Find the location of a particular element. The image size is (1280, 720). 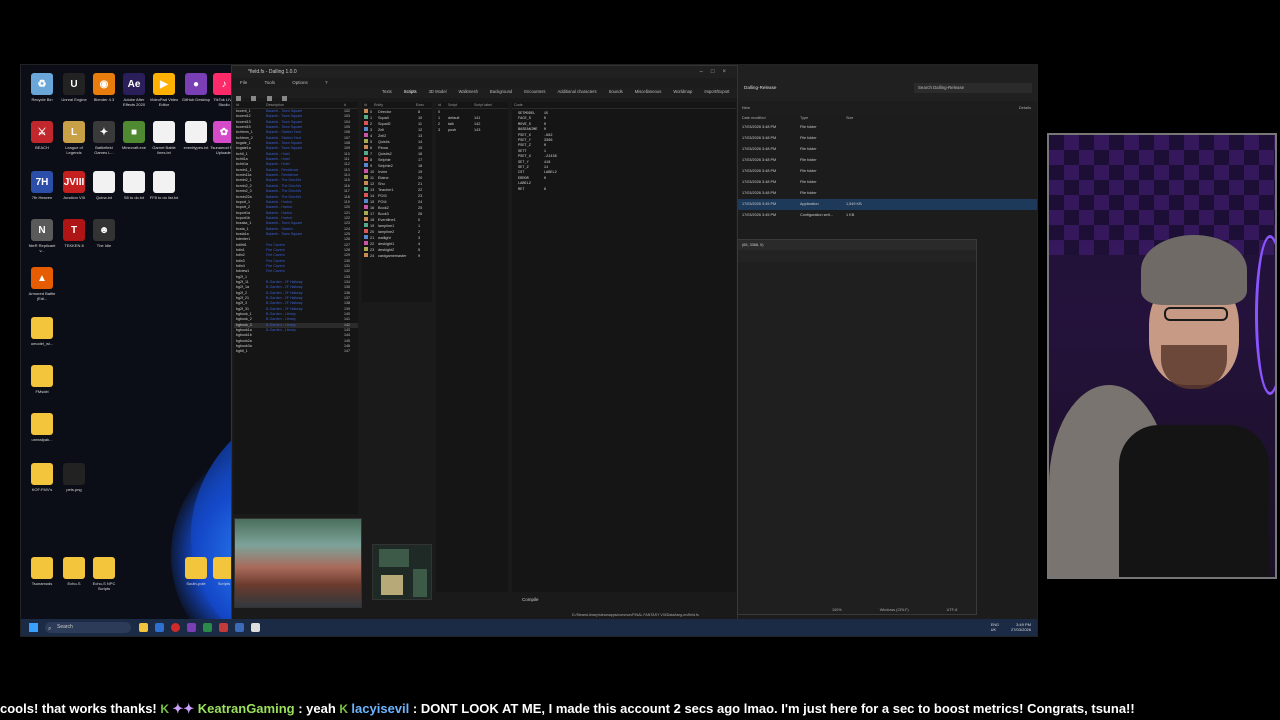

code-line: RET 8 is located at coordinates (532, 189).